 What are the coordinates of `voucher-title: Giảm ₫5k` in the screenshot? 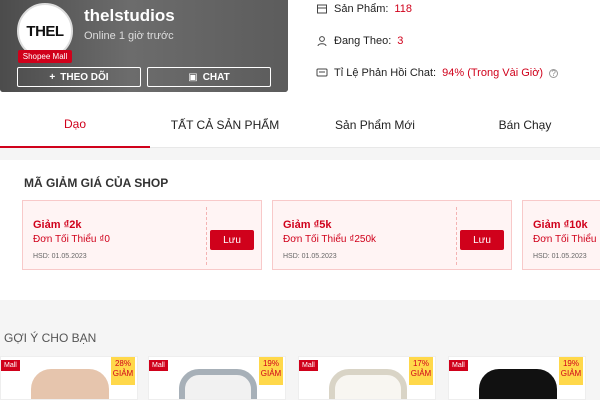 It's located at (307, 225).